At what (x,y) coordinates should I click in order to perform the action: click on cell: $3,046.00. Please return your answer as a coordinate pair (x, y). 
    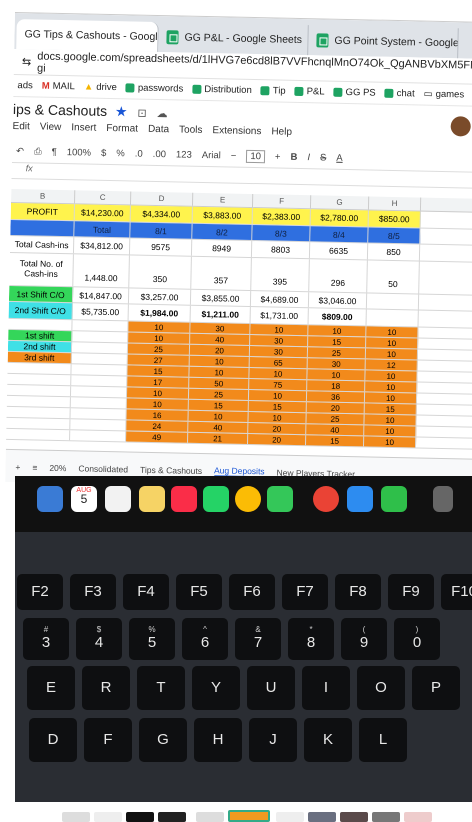
    Looking at the image, I should click on (338, 300).